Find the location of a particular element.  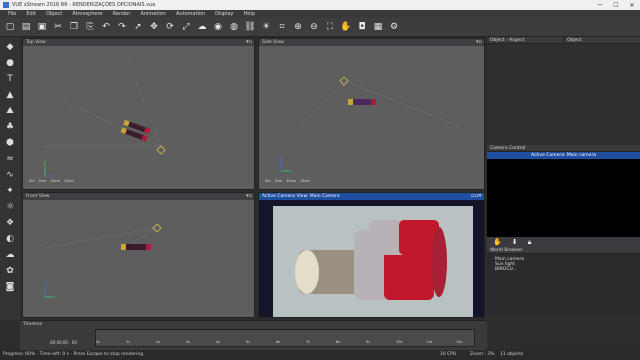

camera-tool-icon: ◙ is located at coordinates (10, 287).